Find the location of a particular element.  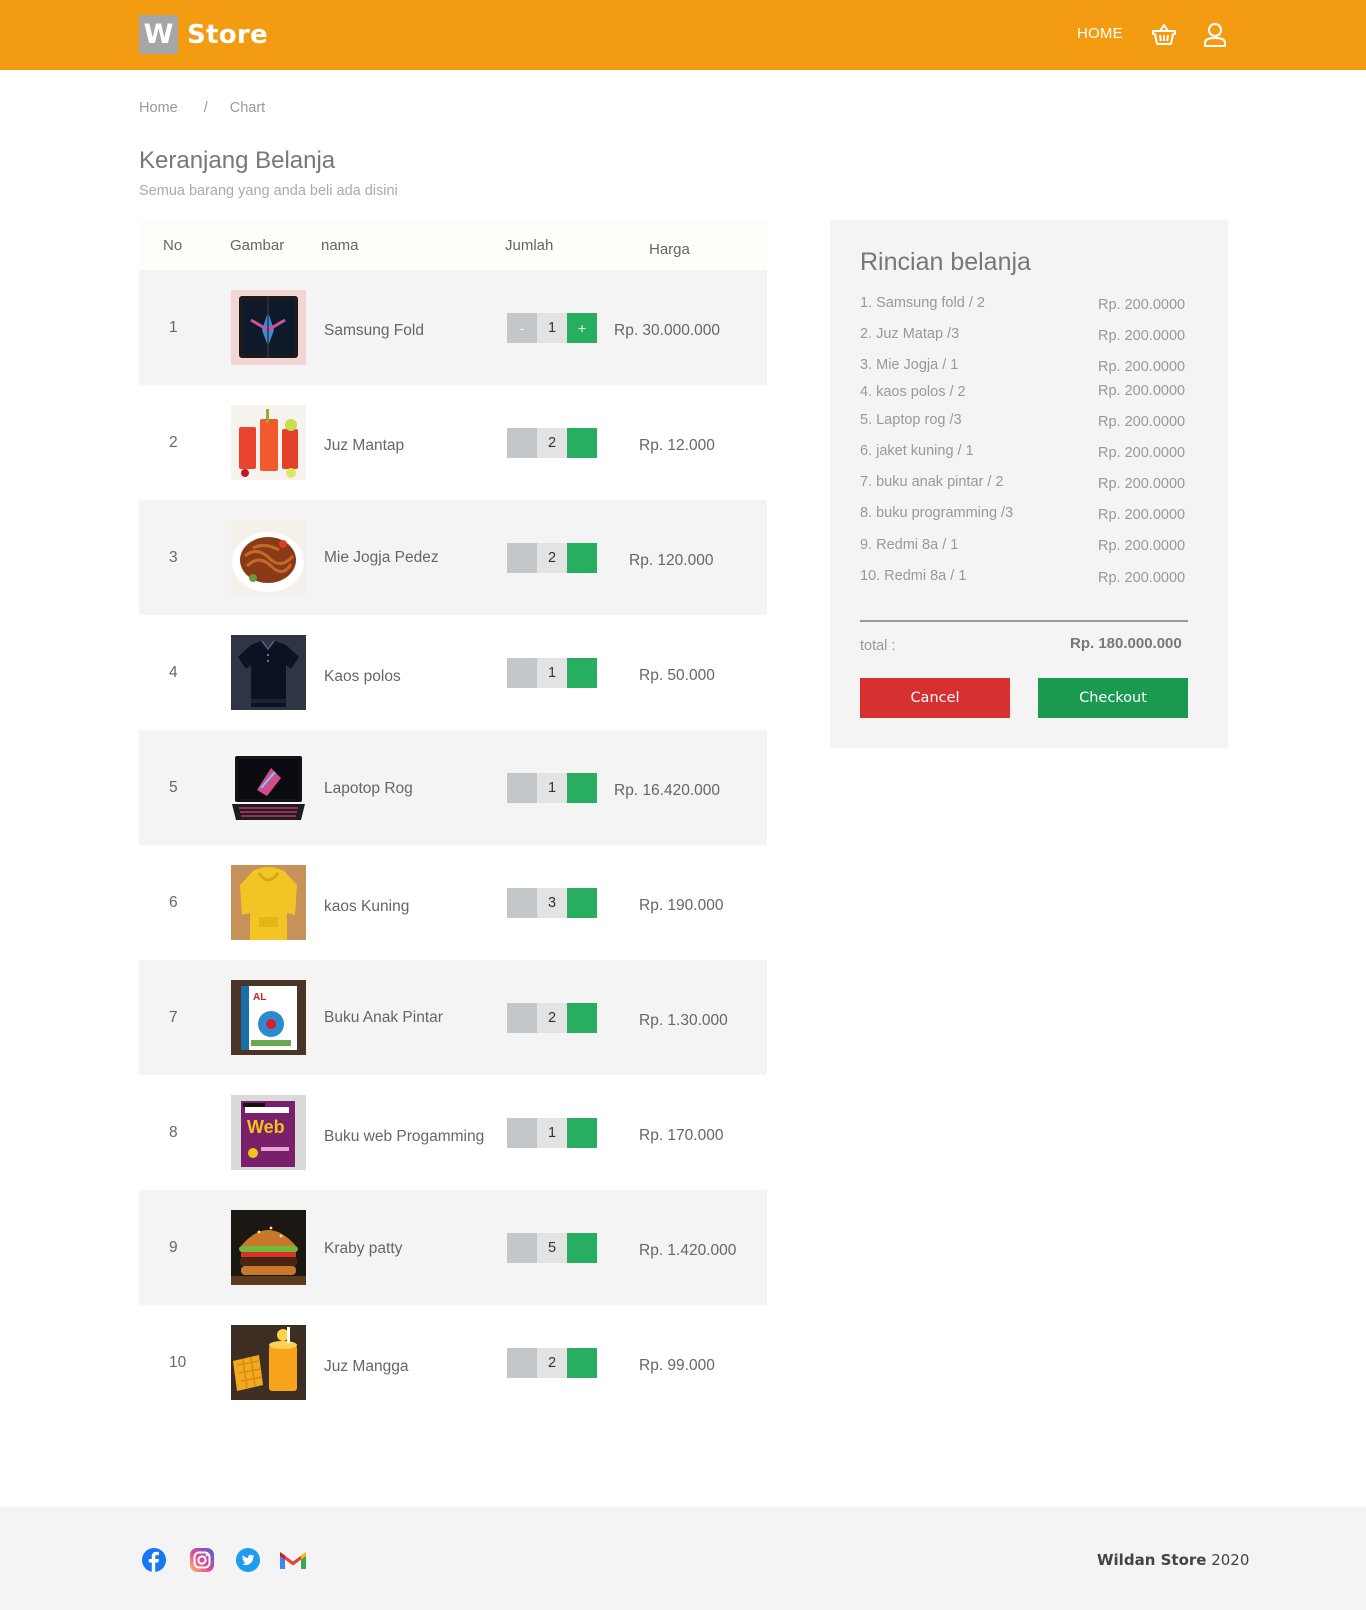

cancel-button: Cancel is located at coordinates (935, 698).